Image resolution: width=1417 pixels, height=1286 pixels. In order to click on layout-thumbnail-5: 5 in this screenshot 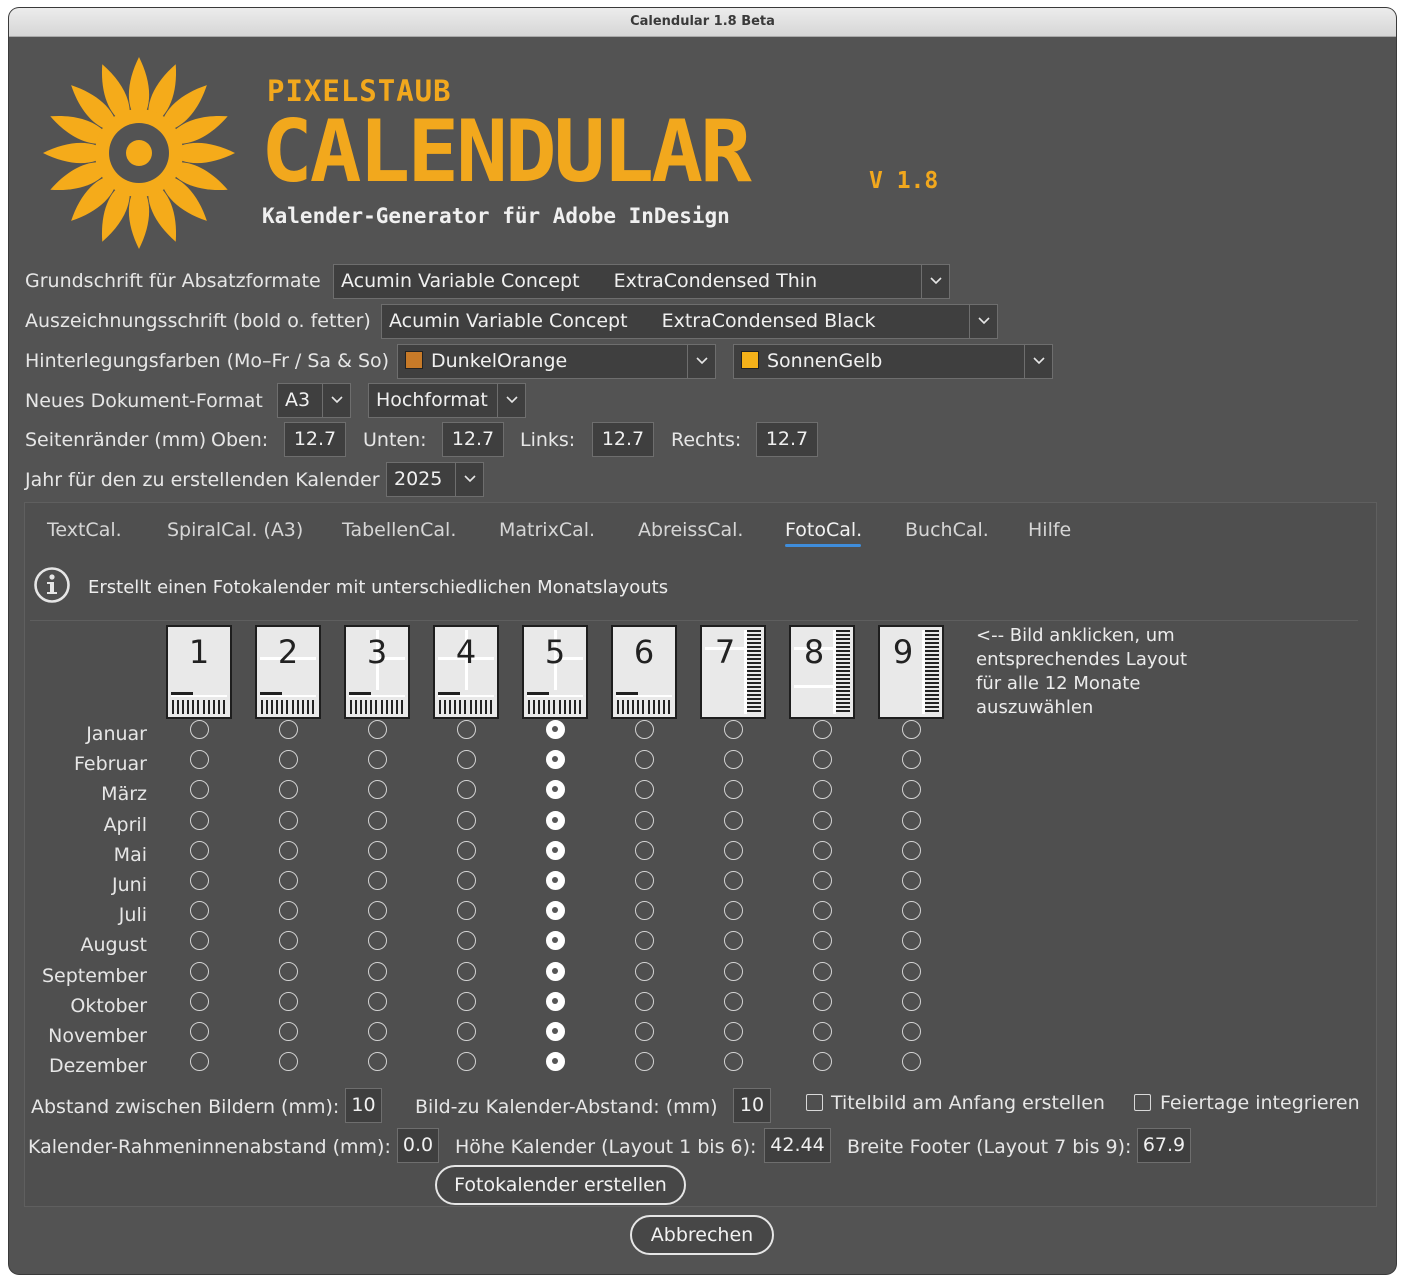, I will do `click(555, 672)`.